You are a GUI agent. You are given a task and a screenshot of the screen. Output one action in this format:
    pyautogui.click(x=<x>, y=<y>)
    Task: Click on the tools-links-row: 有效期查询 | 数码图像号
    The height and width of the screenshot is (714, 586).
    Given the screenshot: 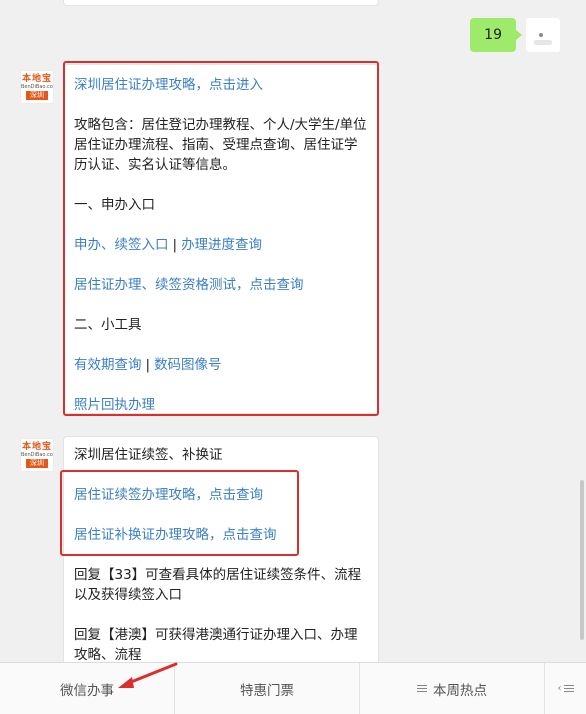 What is the action you would take?
    pyautogui.click(x=221, y=365)
    